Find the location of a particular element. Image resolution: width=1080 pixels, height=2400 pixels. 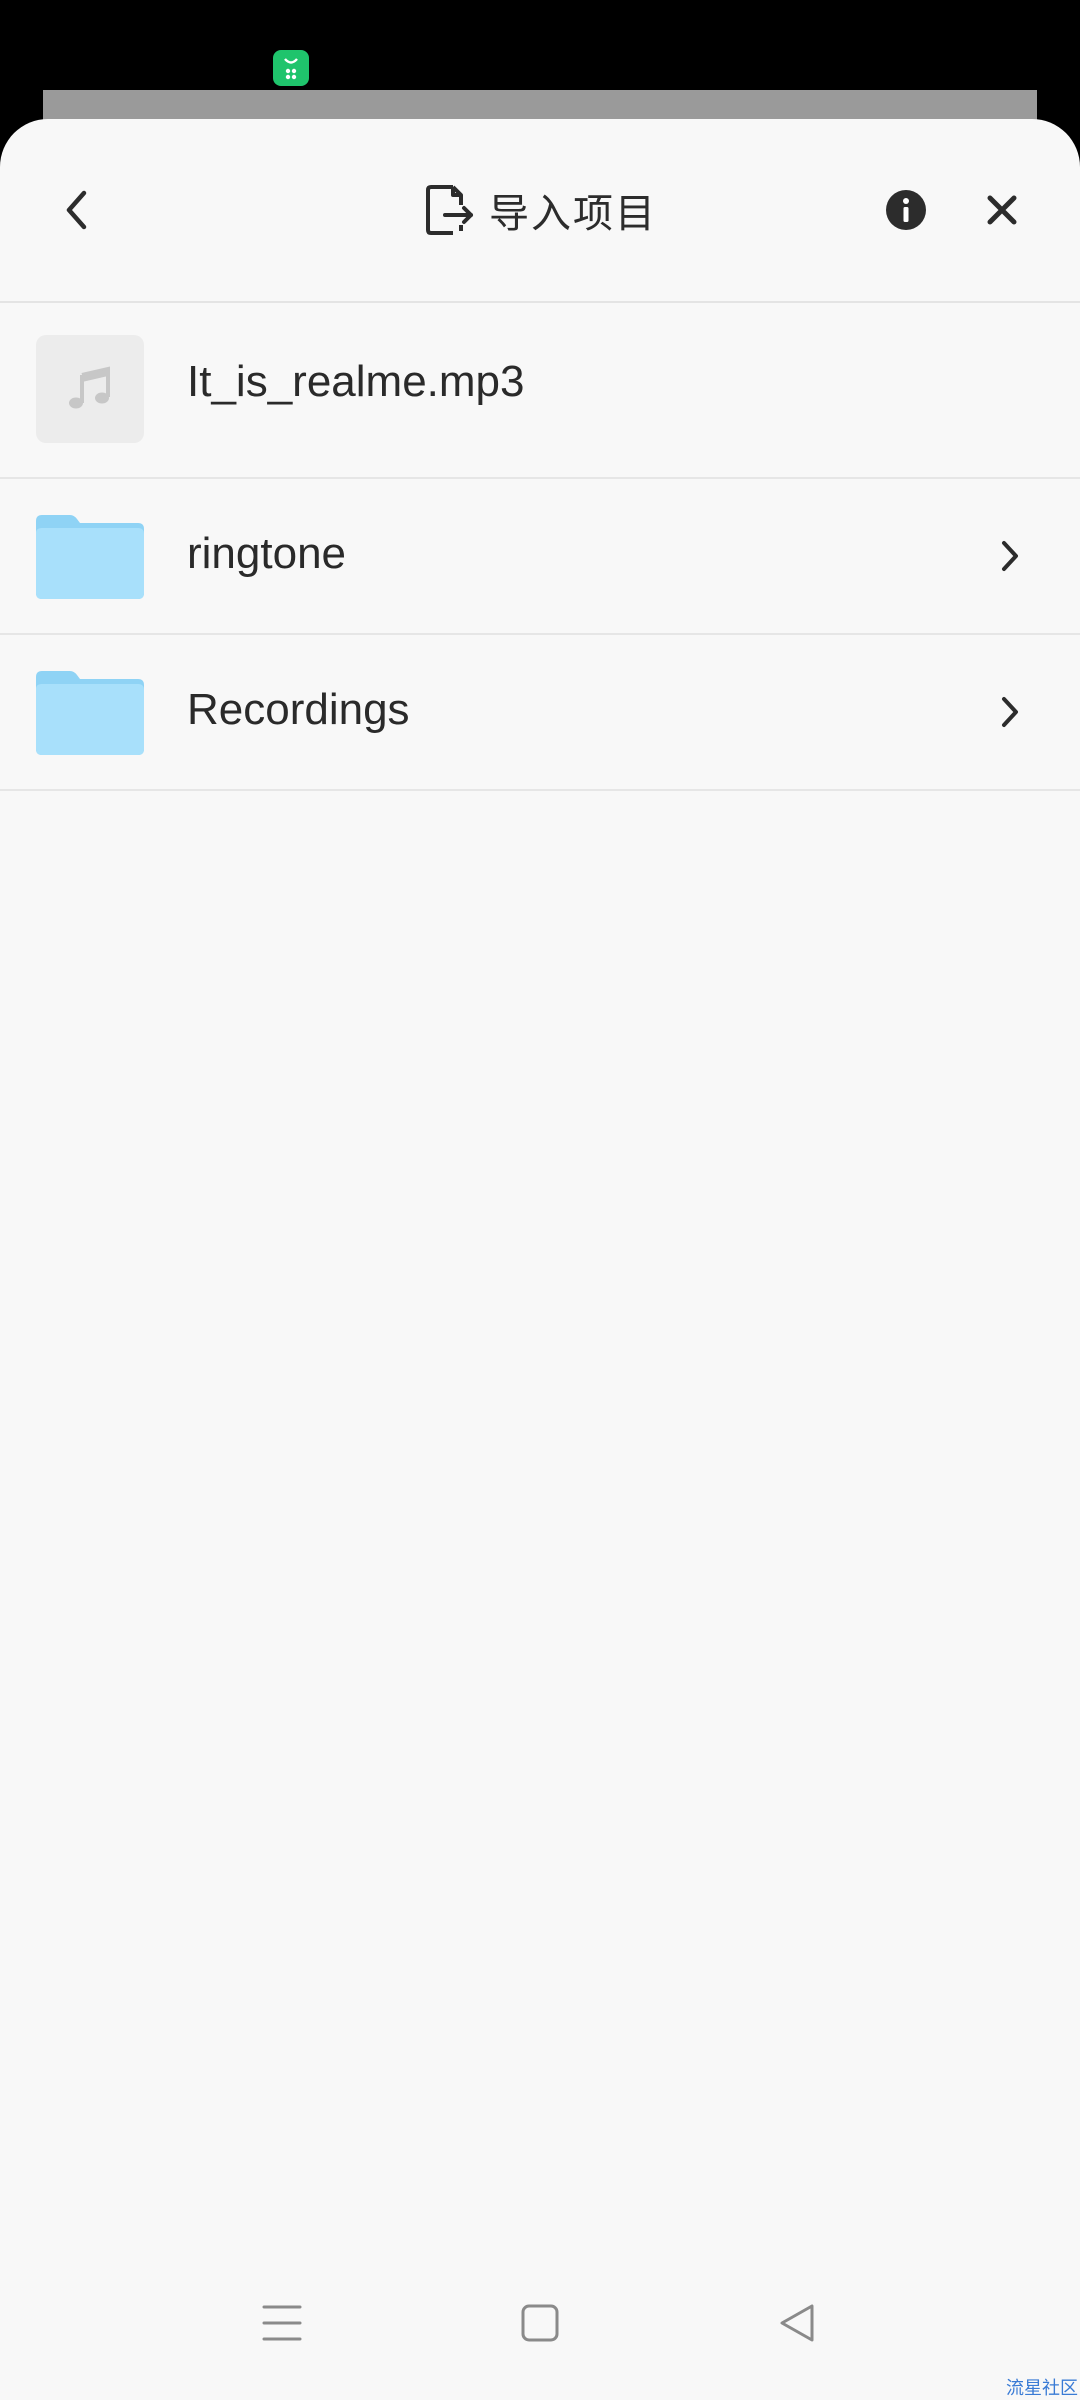

info-icon is located at coordinates (906, 210).